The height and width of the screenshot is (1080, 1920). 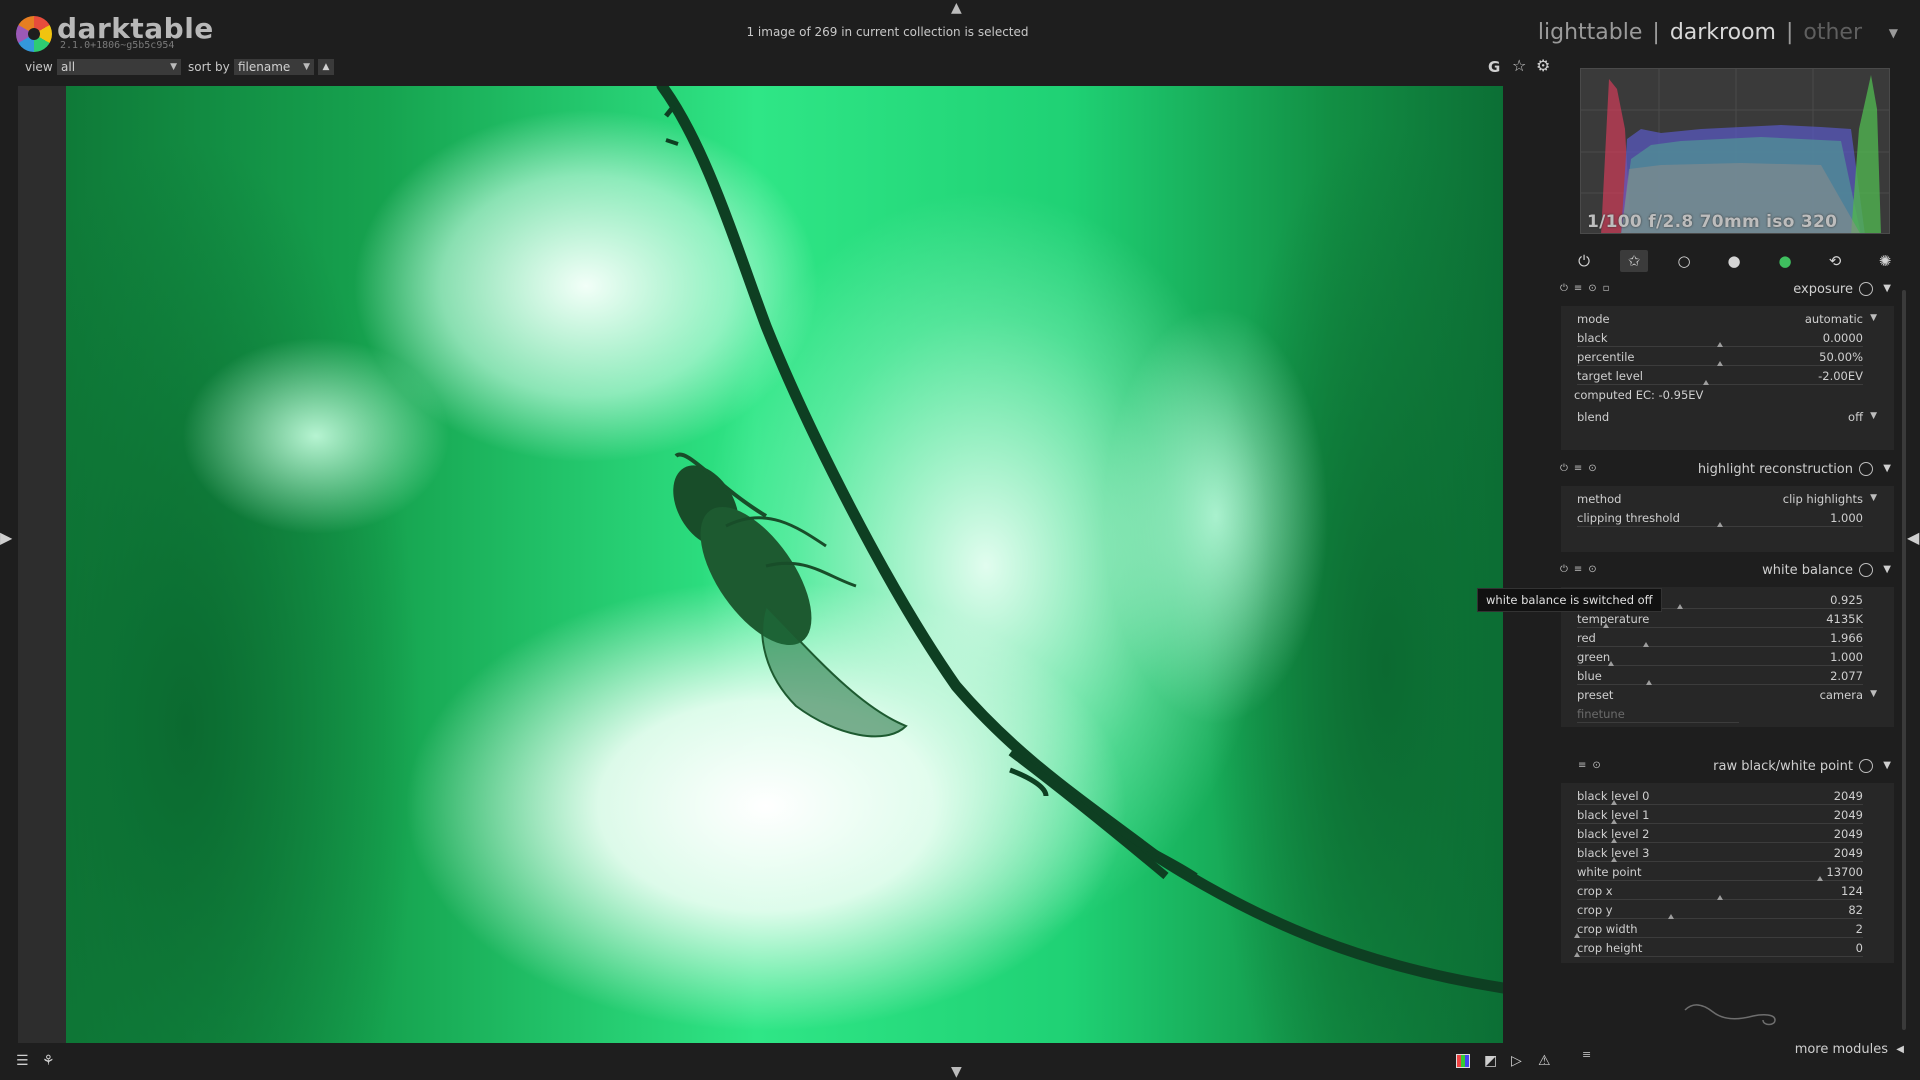 I want to click on histogram, so click(x=1735, y=151).